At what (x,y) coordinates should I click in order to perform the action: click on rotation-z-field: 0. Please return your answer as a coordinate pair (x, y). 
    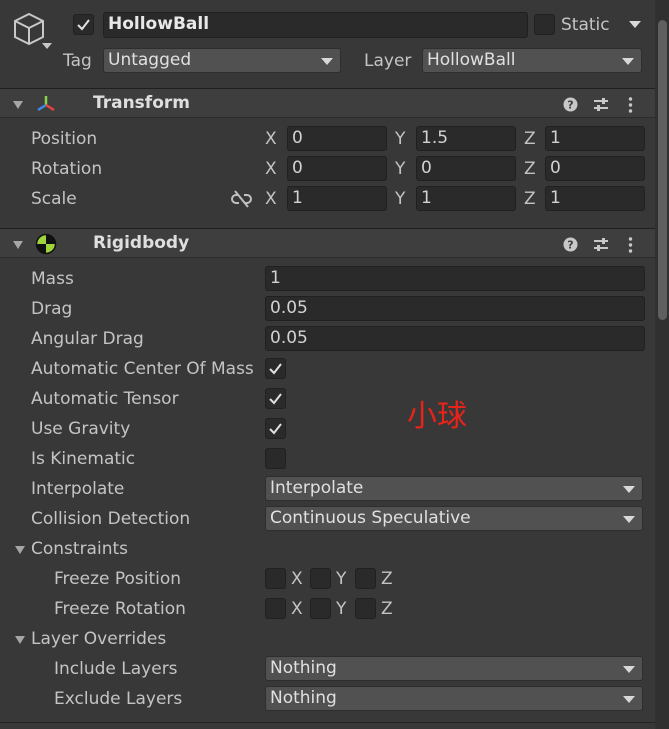
    Looking at the image, I should click on (595, 168).